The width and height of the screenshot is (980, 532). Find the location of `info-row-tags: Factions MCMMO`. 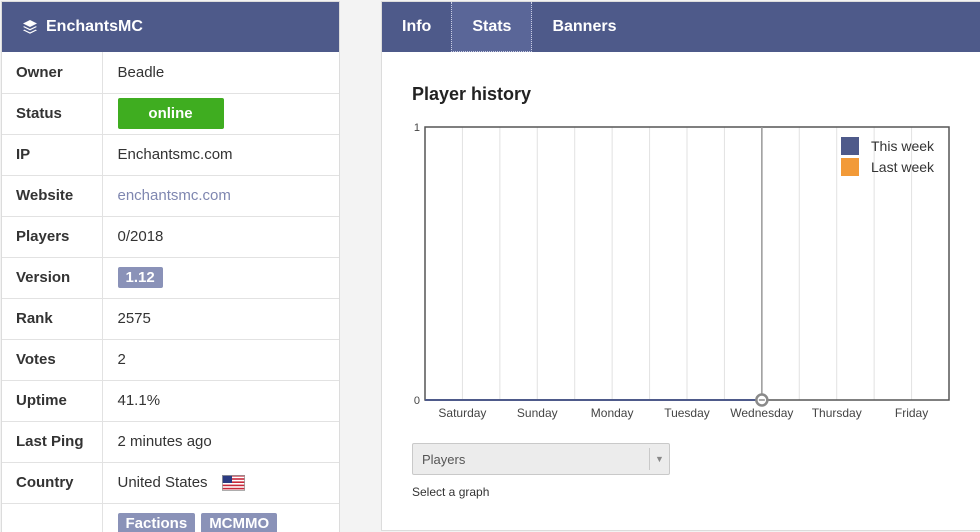

info-row-tags: Factions MCMMO is located at coordinates (170, 517).